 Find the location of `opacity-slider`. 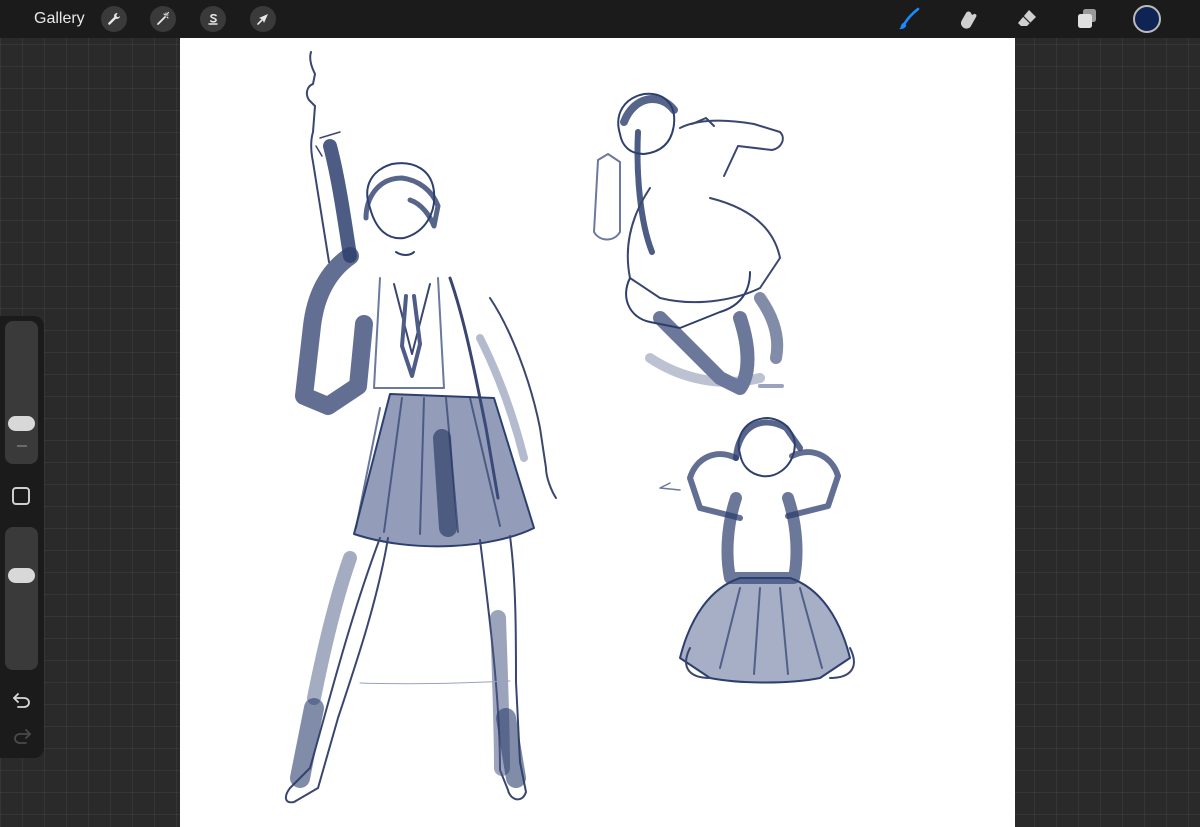

opacity-slider is located at coordinates (21, 598).